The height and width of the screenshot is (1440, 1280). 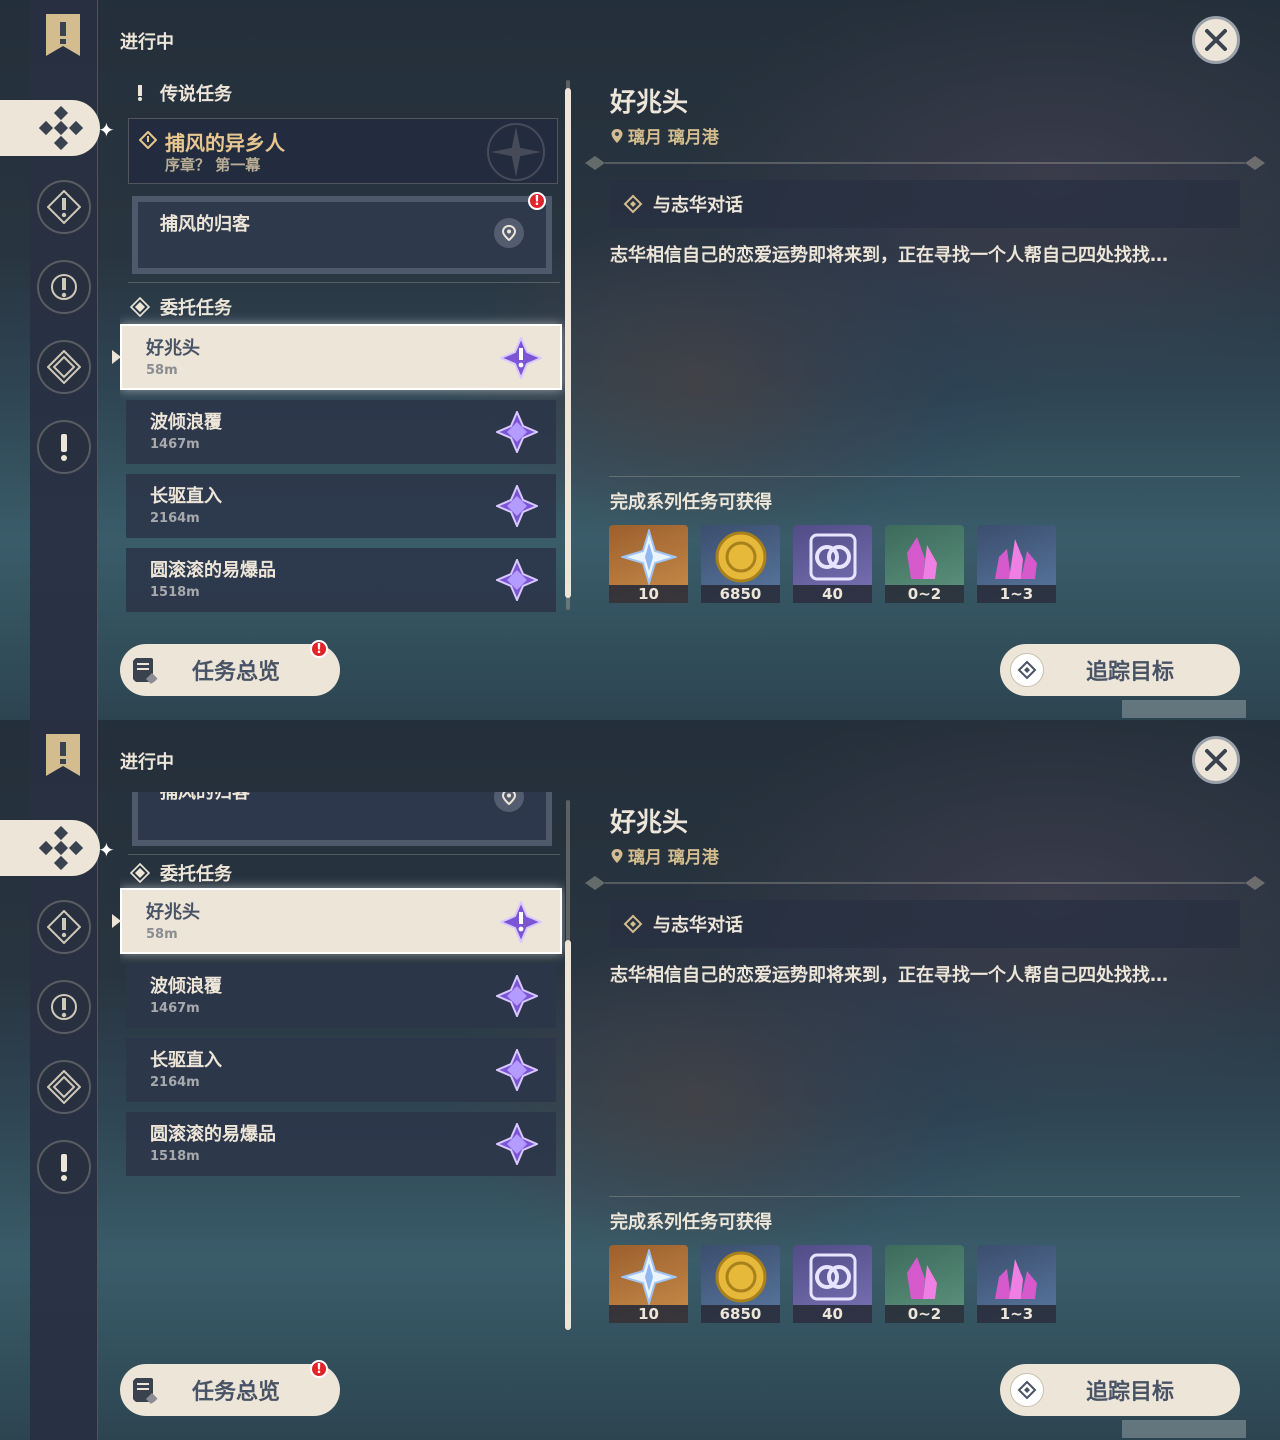 I want to click on chapter-diamond-icon, so click(x=148, y=140).